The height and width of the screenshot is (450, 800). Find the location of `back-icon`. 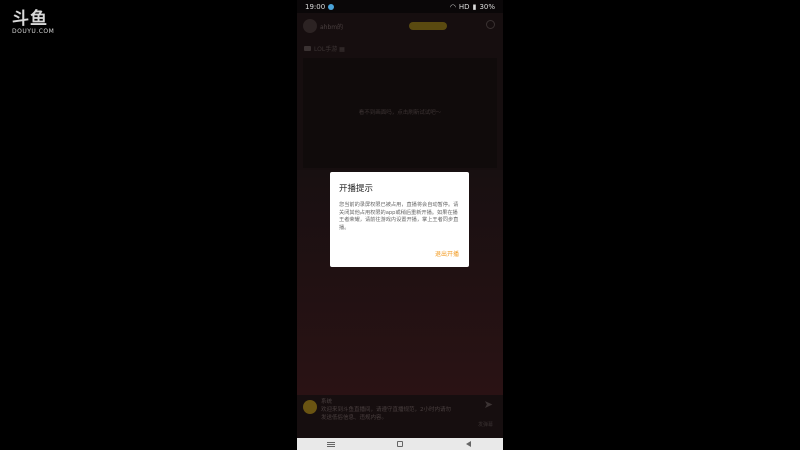

back-icon is located at coordinates (469, 444).